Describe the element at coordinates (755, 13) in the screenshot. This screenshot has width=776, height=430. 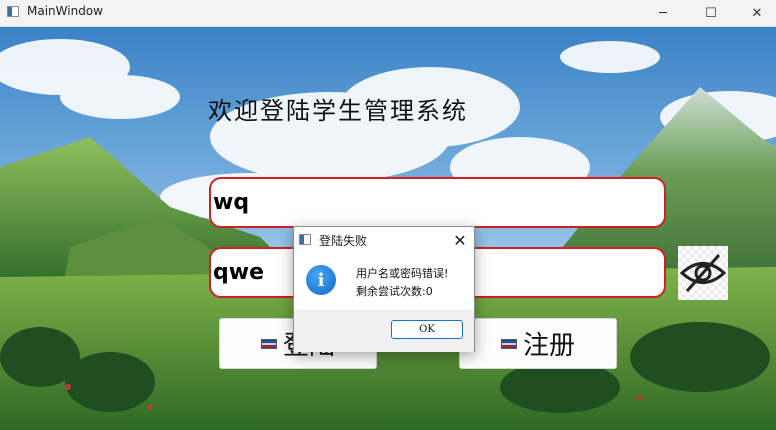
I see `close-button: ✕` at that location.